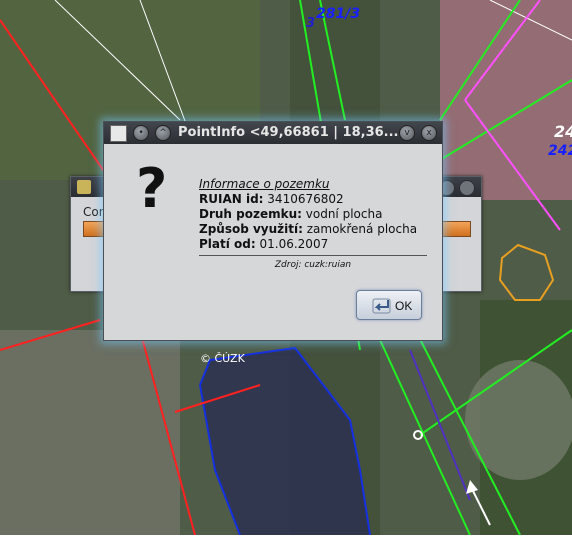 The width and height of the screenshot is (572, 539). Describe the element at coordinates (518, 420) in the screenshot. I see `light-area` at that location.